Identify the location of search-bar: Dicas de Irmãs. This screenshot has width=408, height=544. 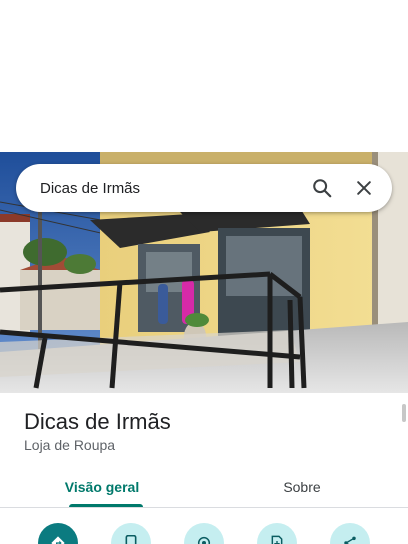
(204, 188).